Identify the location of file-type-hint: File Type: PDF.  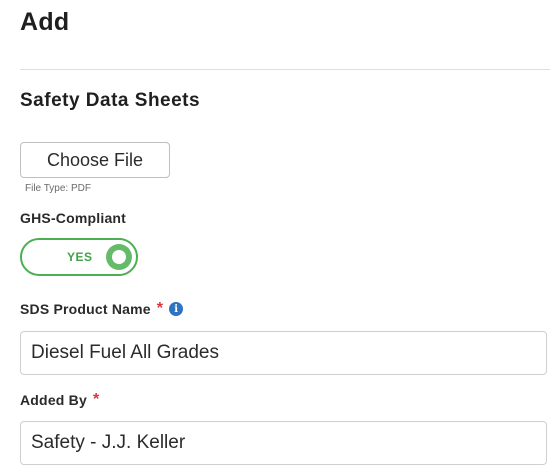
(58, 188).